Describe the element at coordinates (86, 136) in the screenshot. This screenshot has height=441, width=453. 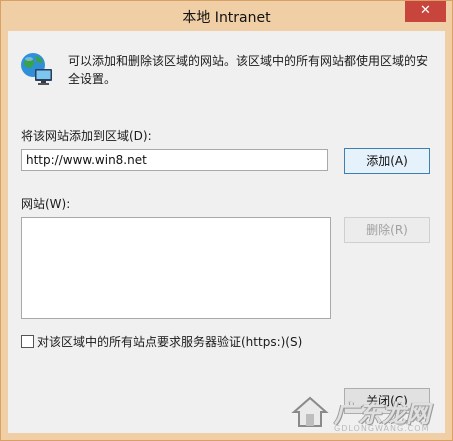
I see `add-site-label: 将该网站添加到区域(D):` at that location.